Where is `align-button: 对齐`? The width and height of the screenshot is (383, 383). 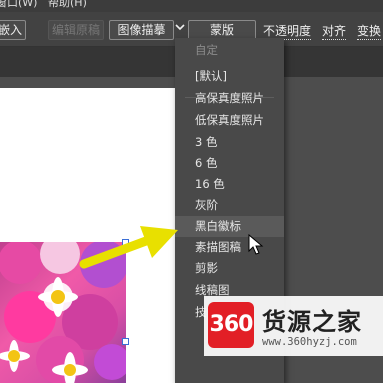
align-button: 对齐 is located at coordinates (334, 31).